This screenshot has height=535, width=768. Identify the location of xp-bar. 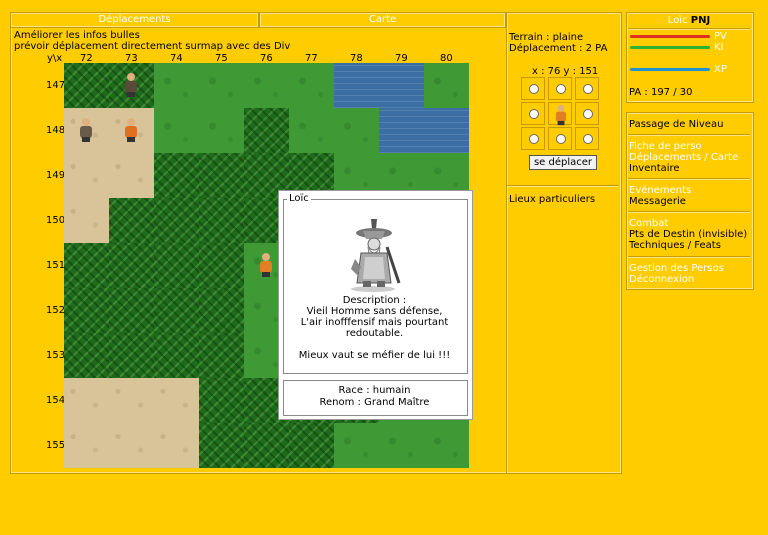
(670, 69).